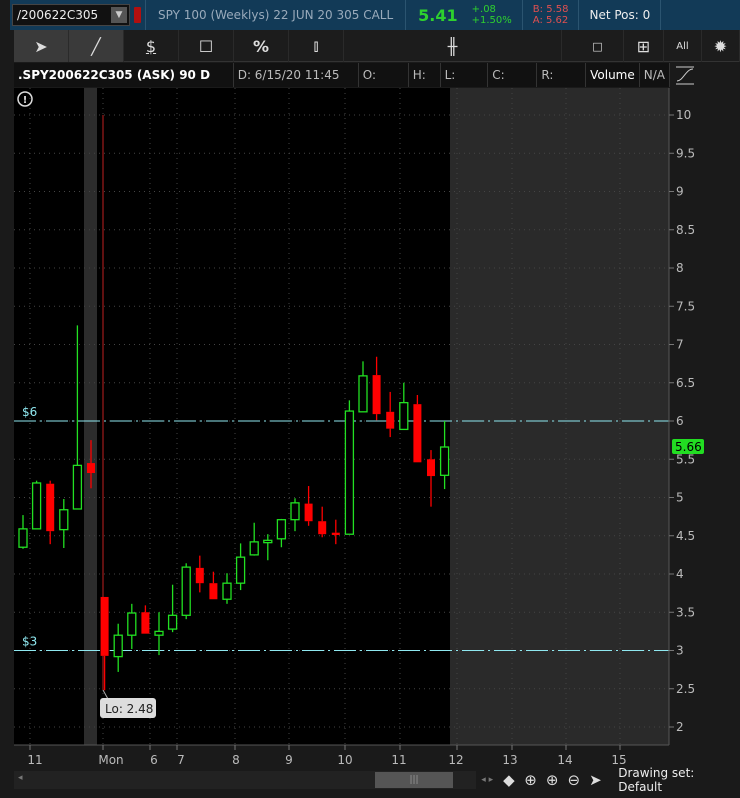  I want to click on session-break-band, so click(90, 416).